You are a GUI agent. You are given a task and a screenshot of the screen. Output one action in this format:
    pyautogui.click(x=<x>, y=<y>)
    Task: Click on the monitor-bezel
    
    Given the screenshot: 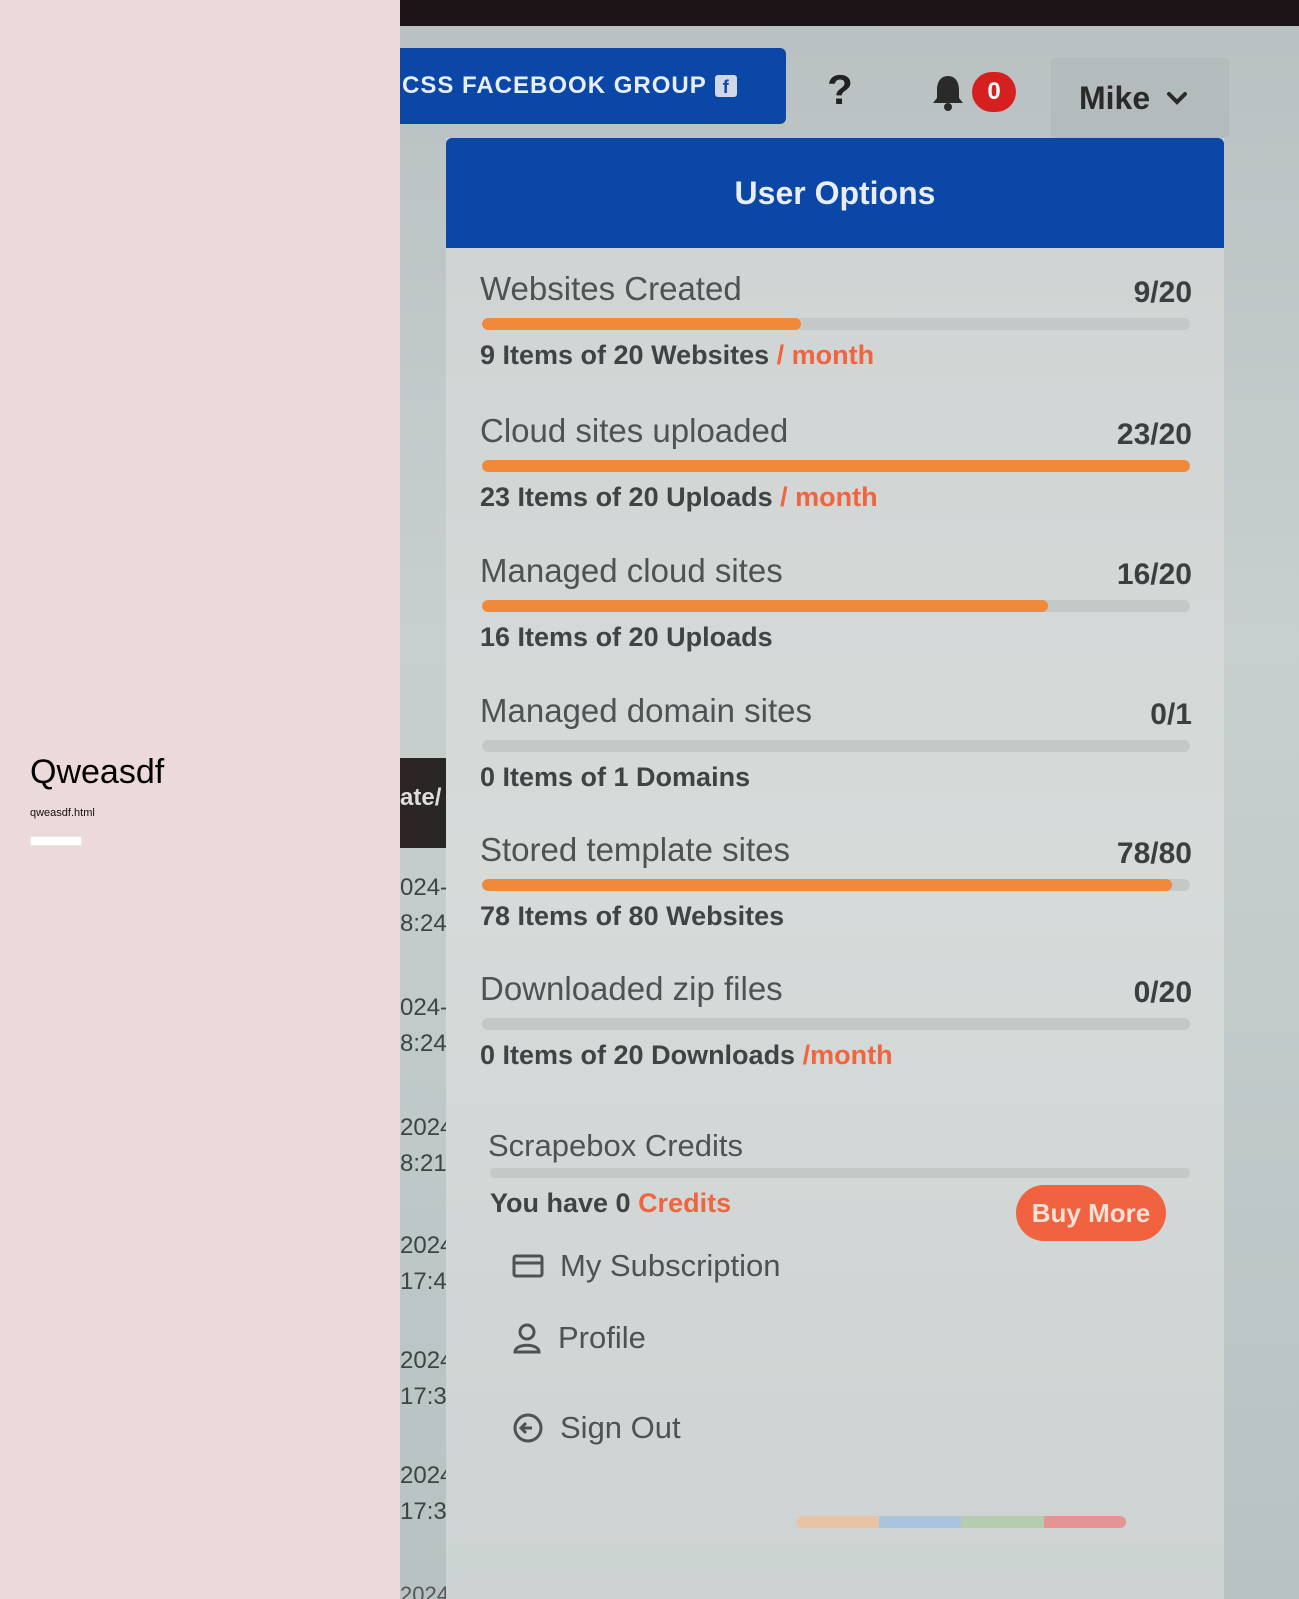 What is the action you would take?
    pyautogui.click(x=849, y=13)
    